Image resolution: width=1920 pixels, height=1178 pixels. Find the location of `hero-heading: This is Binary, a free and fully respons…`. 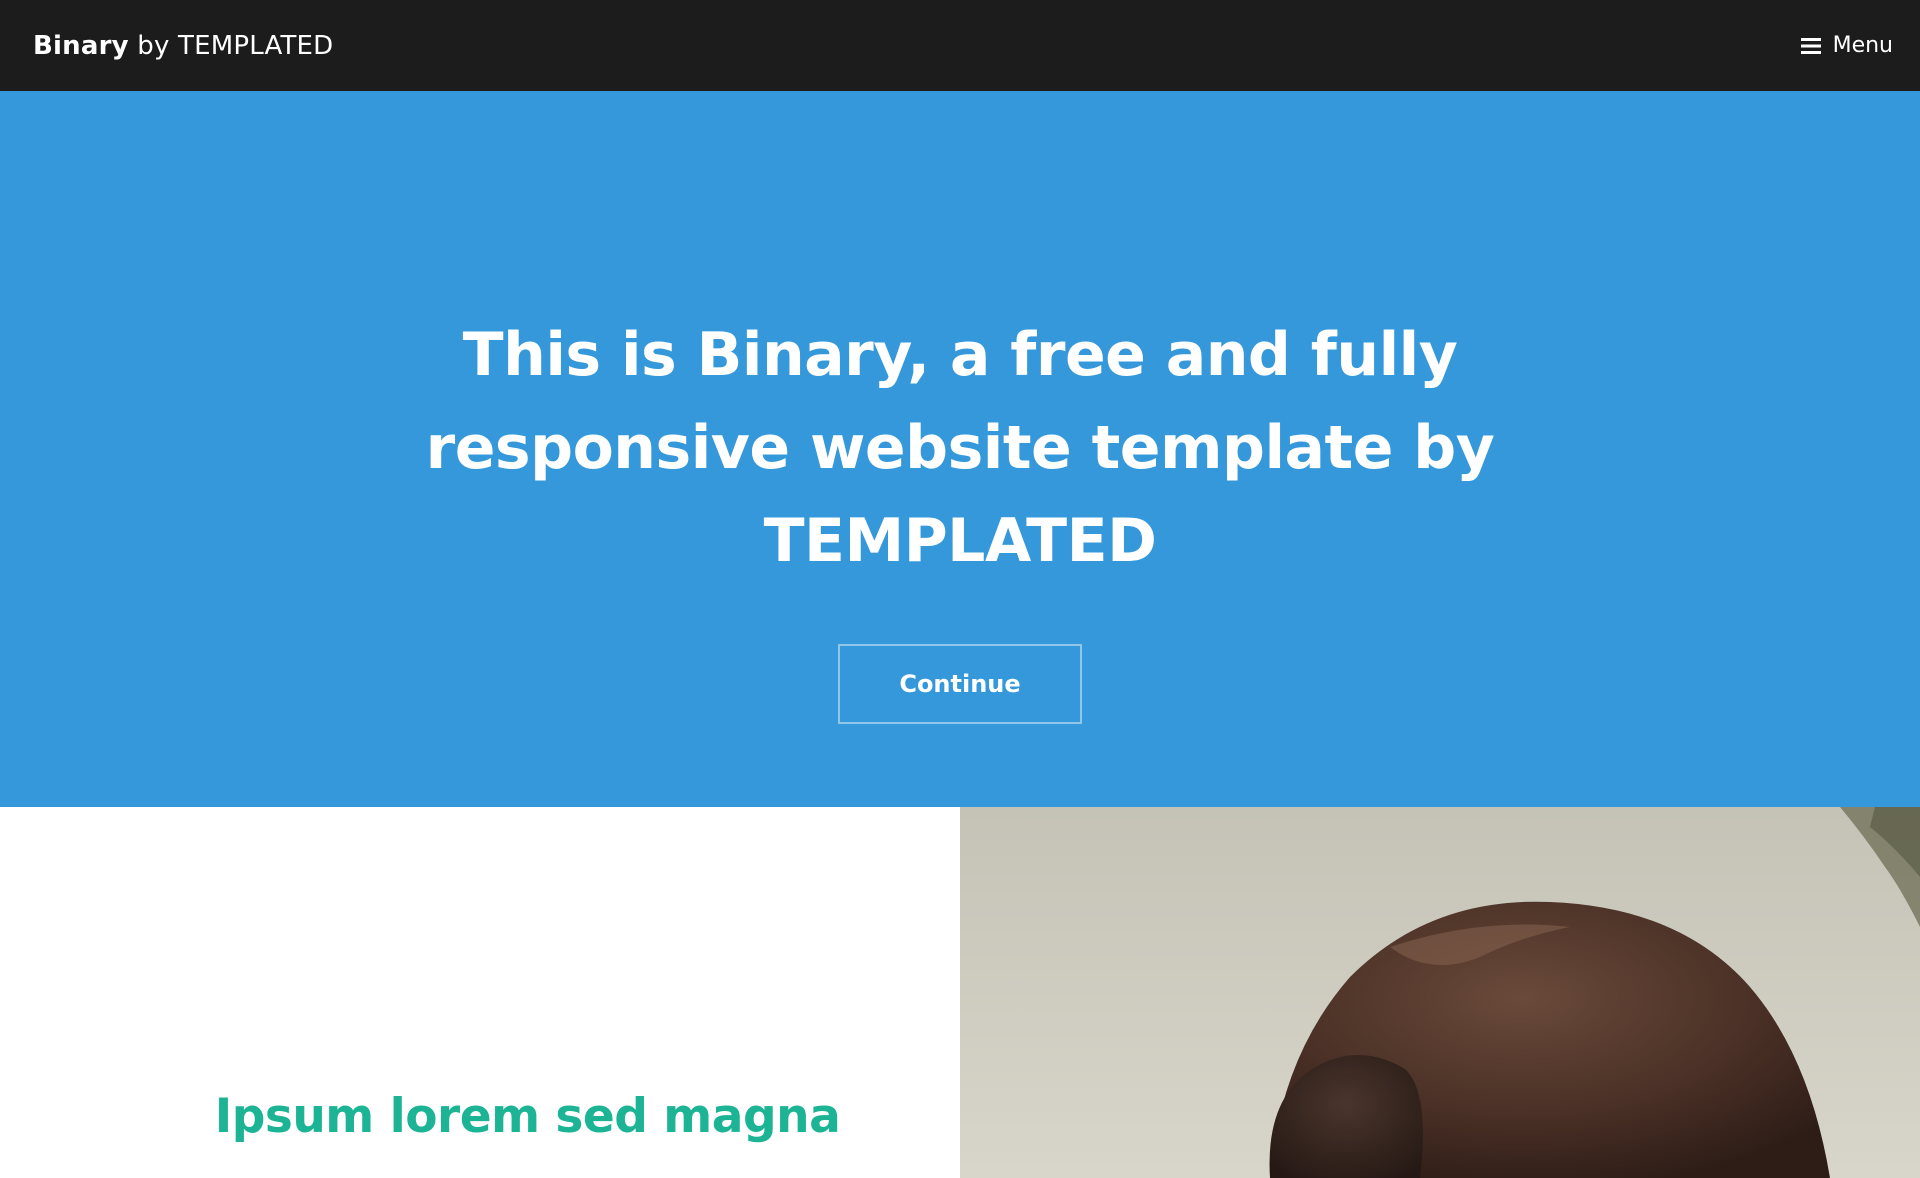

hero-heading: This is Binary, a free and fully respons… is located at coordinates (960, 448).